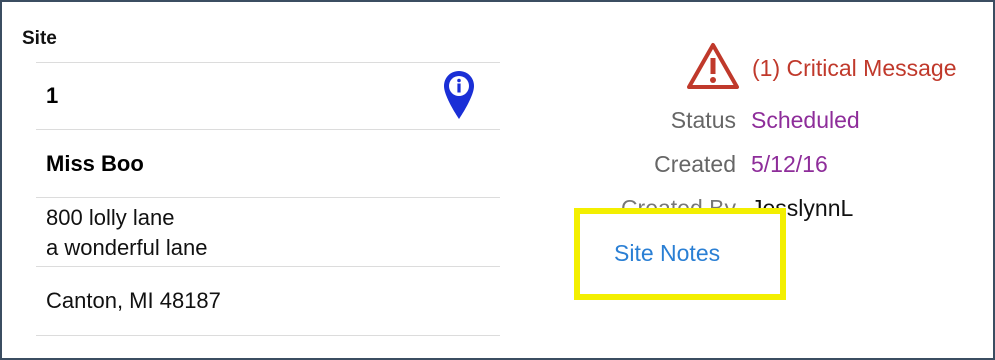 Image resolution: width=995 pixels, height=360 pixels. I want to click on status-label: Status, so click(703, 120).